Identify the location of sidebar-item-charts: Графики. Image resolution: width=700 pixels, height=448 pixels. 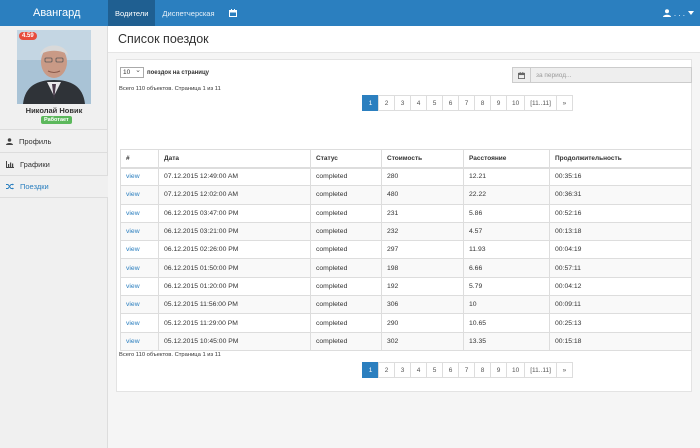
(54, 163).